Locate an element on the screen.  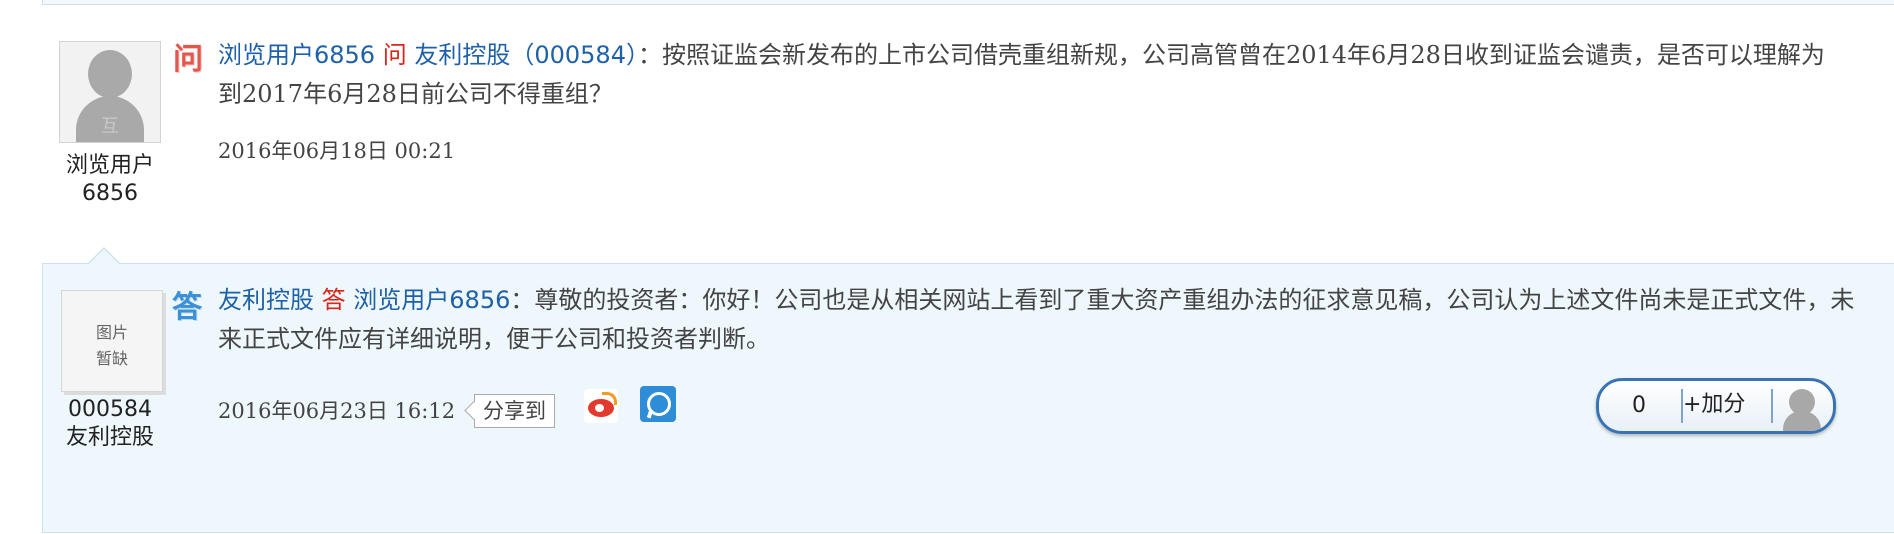
asker-link: 浏览用户6856 is located at coordinates (296, 55).